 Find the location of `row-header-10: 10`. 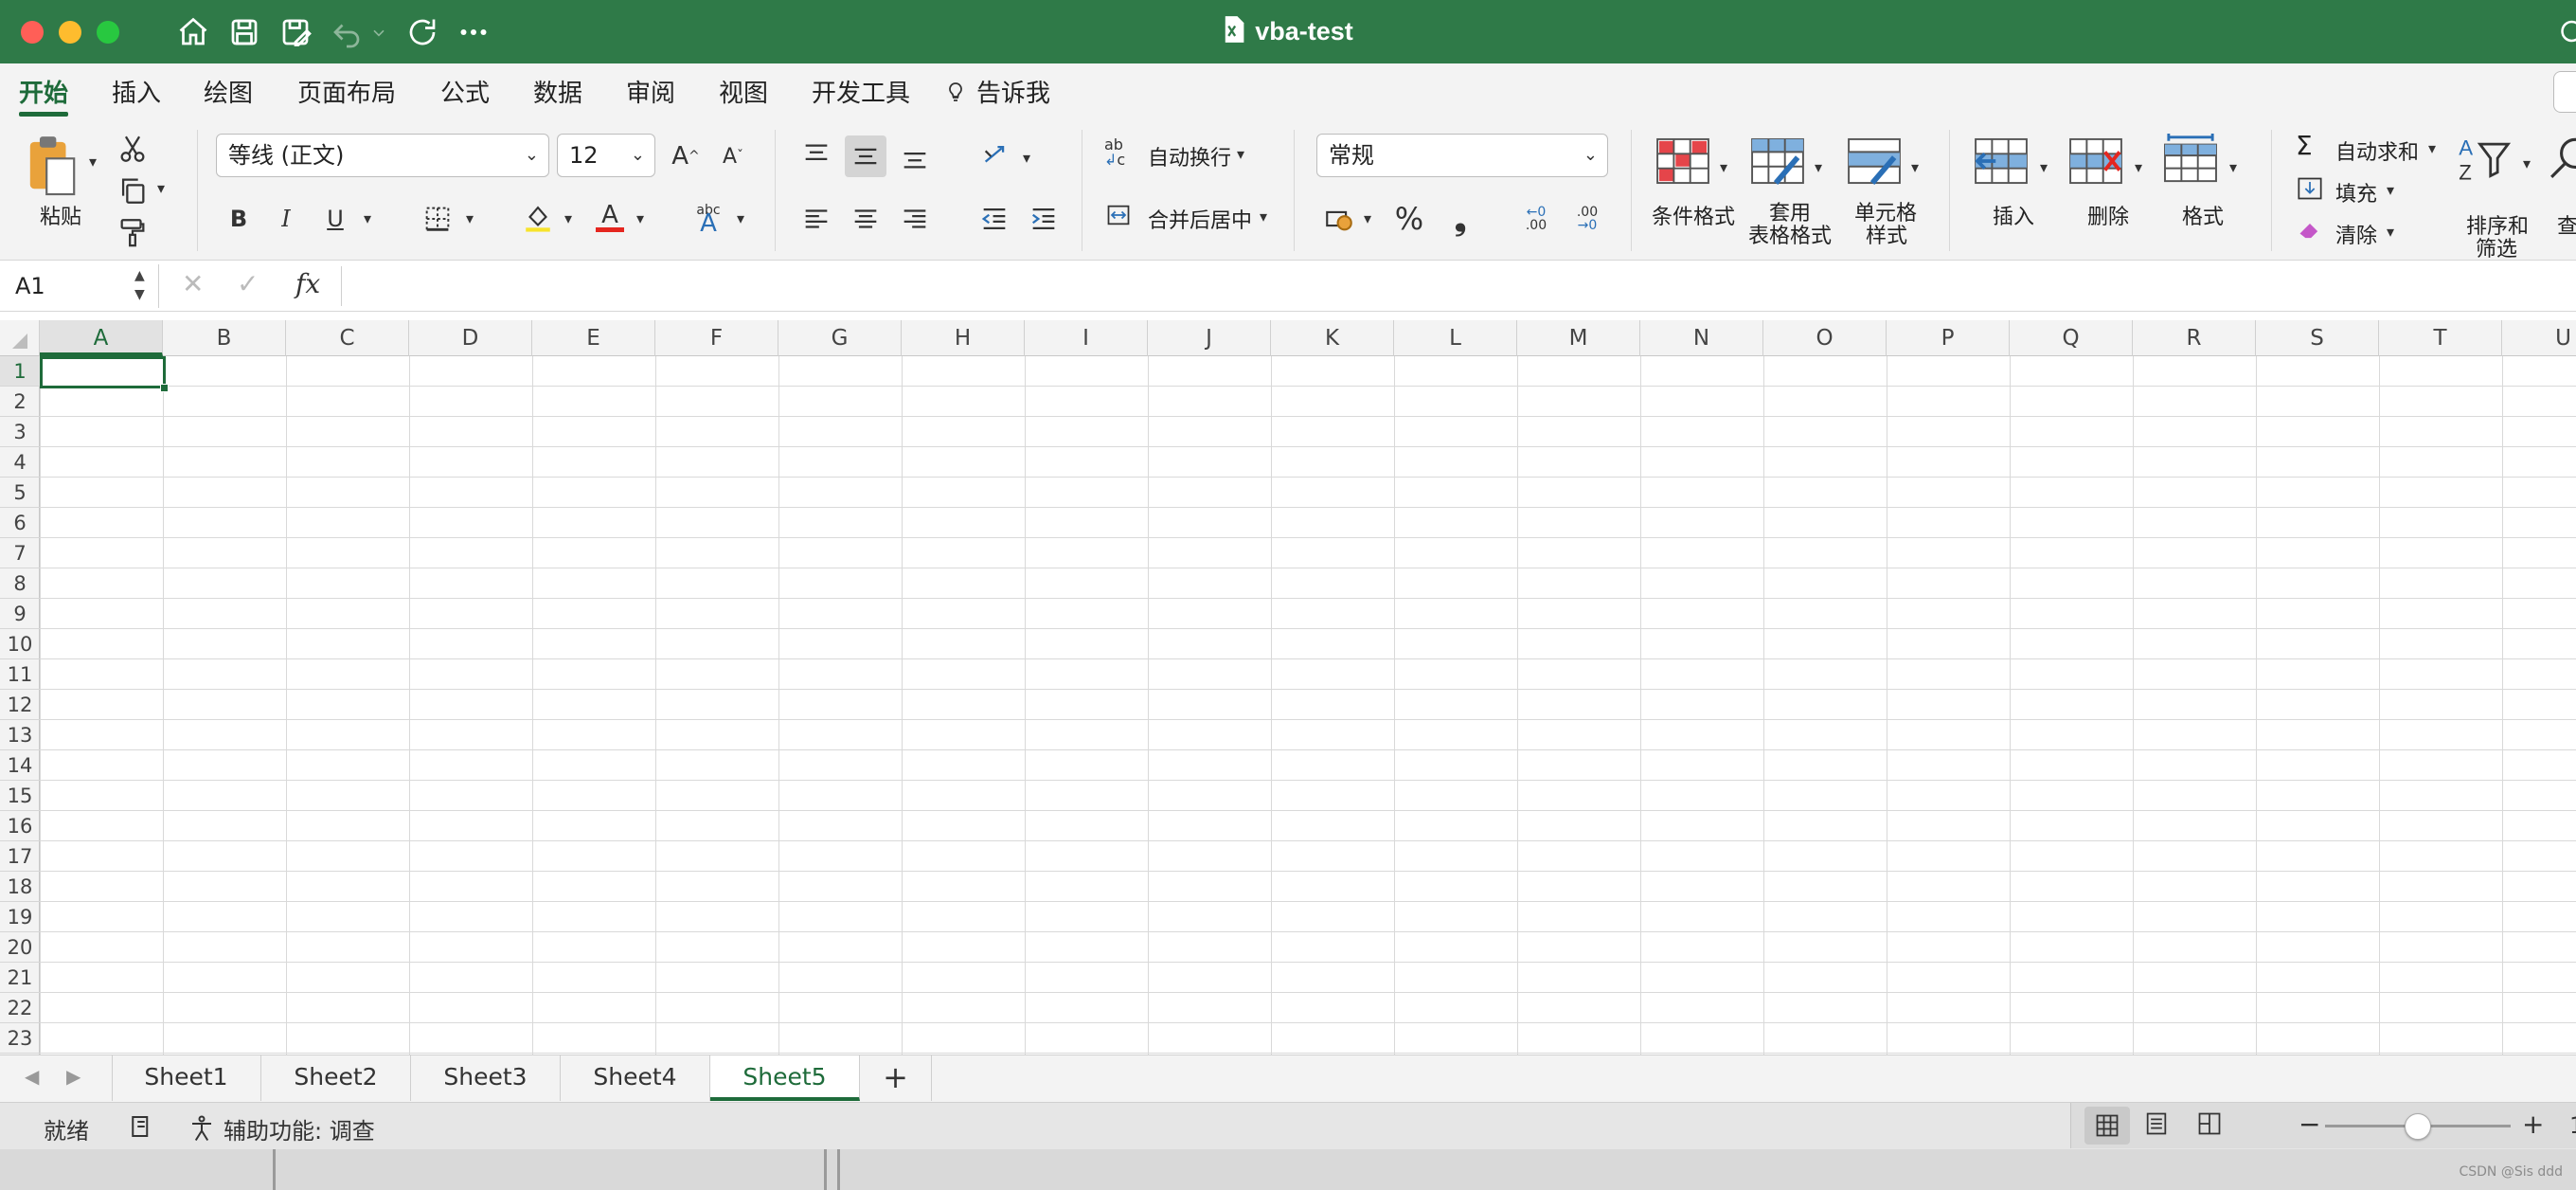

row-header-10: 10 is located at coordinates (20, 644).